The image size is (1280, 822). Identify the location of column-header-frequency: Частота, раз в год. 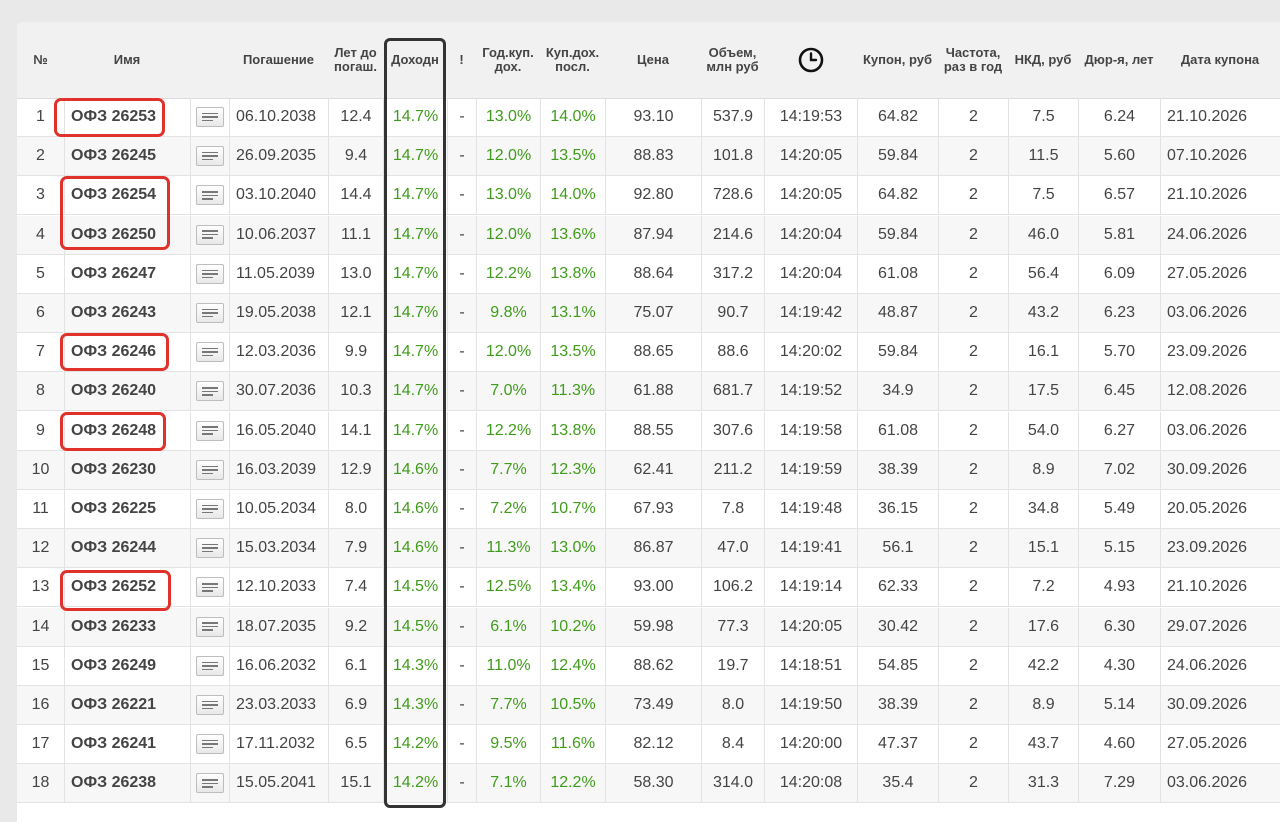
(973, 60).